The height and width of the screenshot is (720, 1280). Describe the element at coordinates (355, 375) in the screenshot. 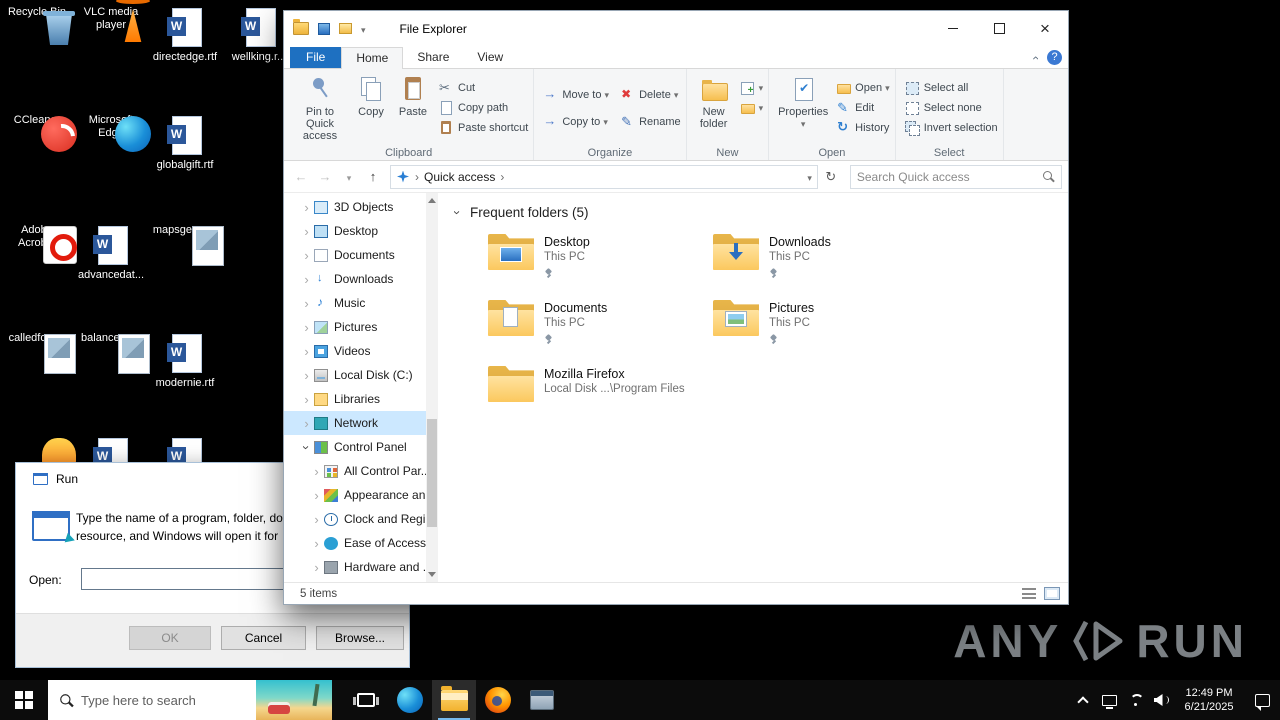

I see `sidebar-item-local-disk-c: Local Disk (C:)` at that location.